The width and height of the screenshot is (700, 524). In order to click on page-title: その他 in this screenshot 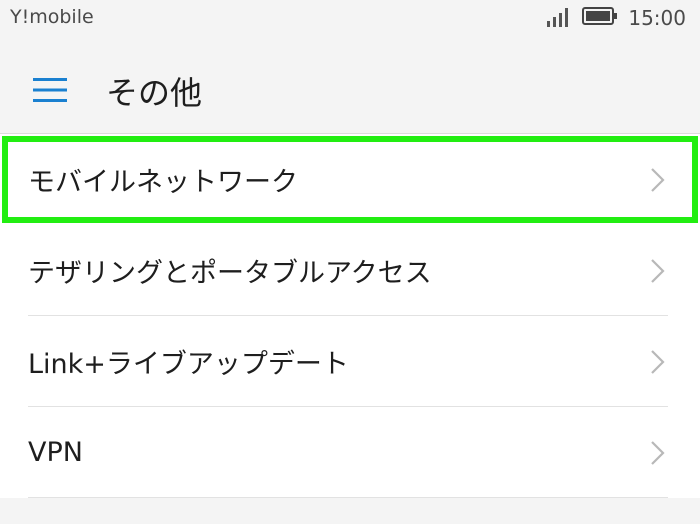, I will do `click(154, 93)`.